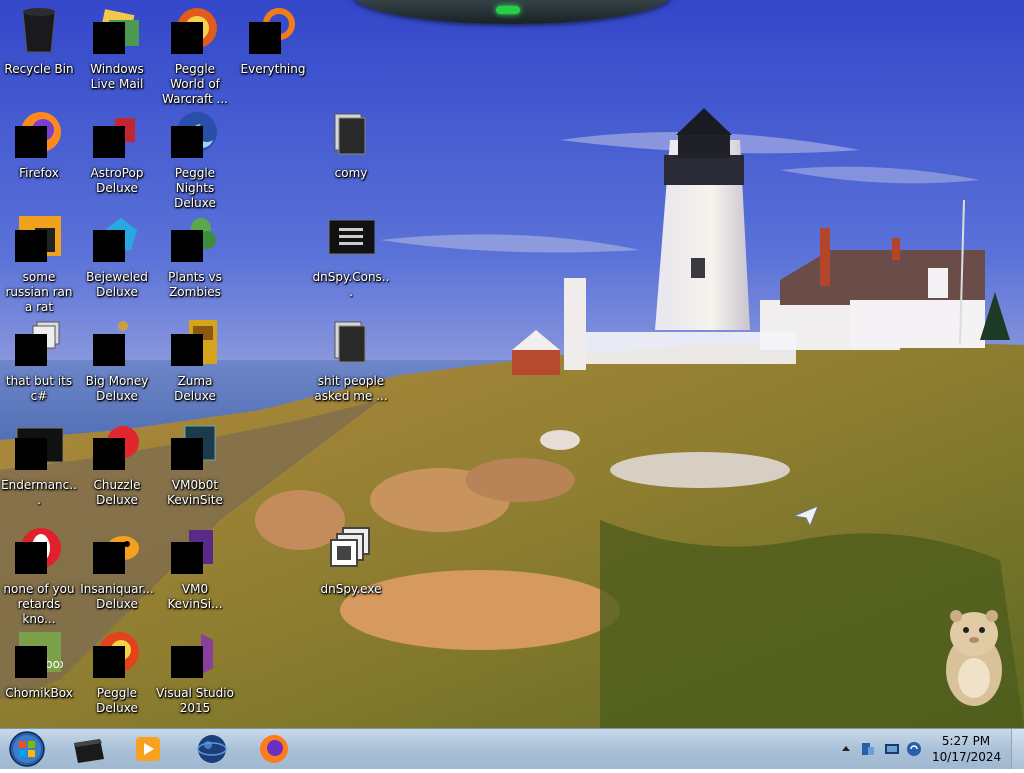 This screenshot has height=773, width=1024. I want to click on desktop-icon-visual-studio-2015: Visual Studio 2015, so click(195, 678).